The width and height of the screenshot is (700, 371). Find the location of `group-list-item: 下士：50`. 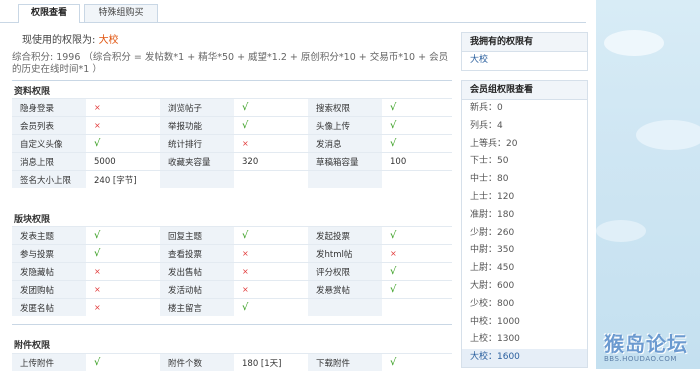

group-list-item: 下士：50 is located at coordinates (524, 162).